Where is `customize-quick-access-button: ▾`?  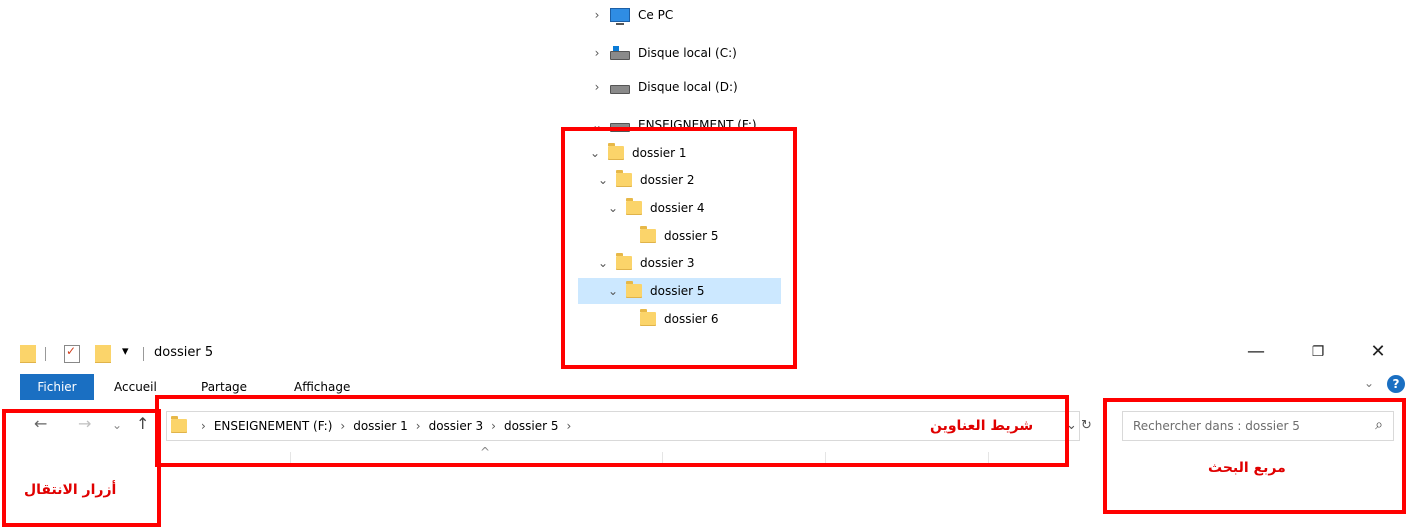 customize-quick-access-button: ▾ is located at coordinates (125, 351).